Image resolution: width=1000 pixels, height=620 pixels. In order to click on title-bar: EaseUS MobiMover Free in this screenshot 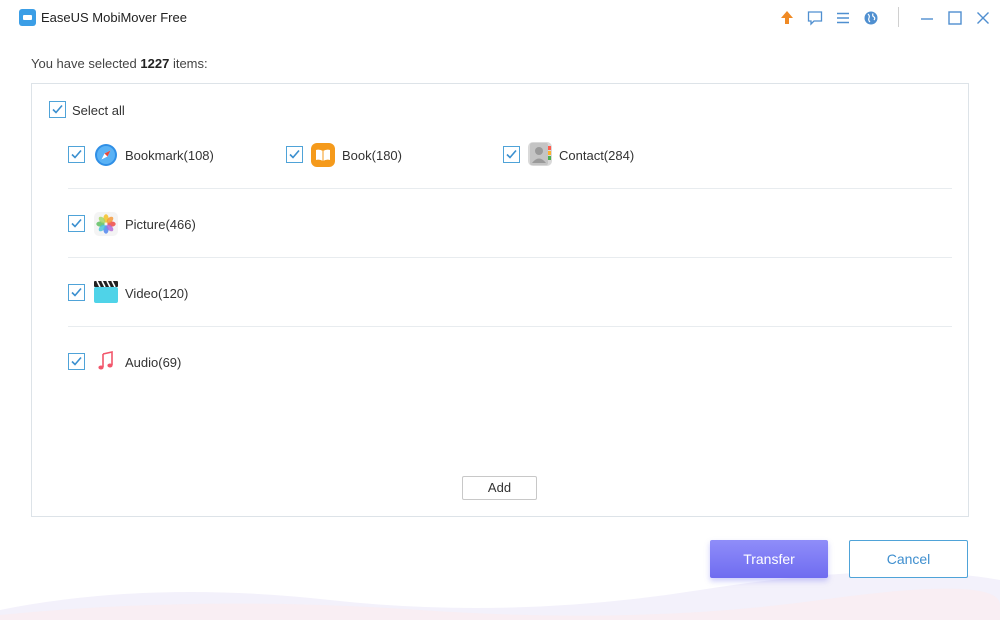, I will do `click(500, 18)`.